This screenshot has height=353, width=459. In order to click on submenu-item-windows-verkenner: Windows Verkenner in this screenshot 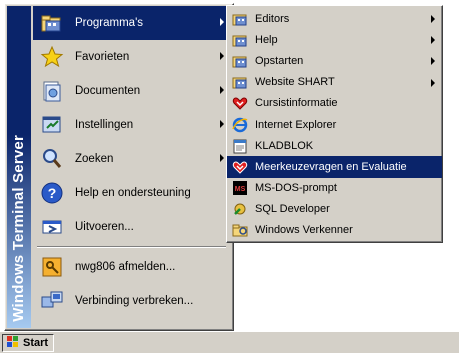, I will do `click(334, 230)`.